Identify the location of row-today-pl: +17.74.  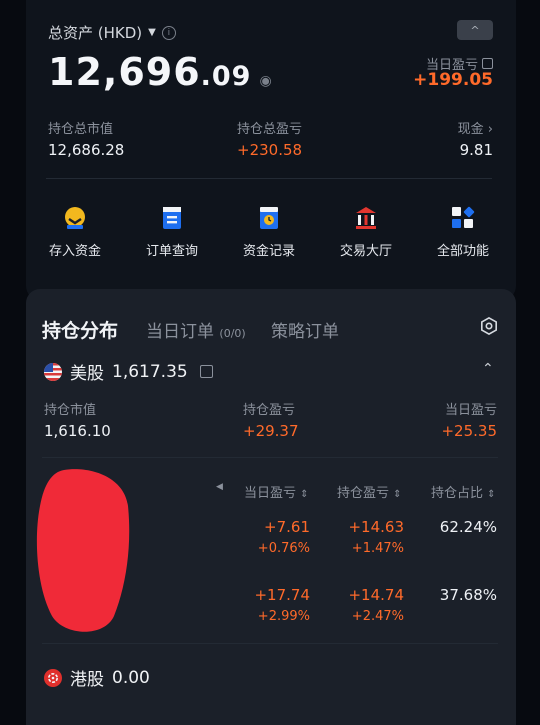
(282, 595).